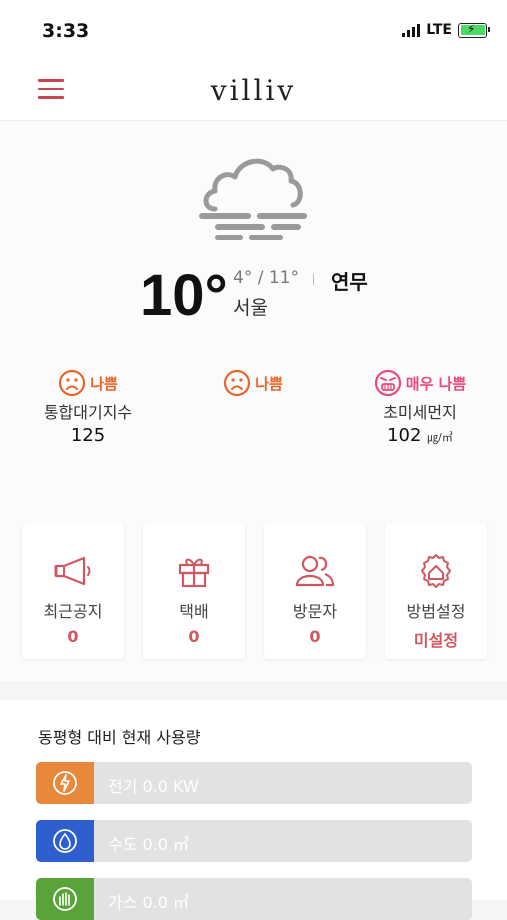 The height and width of the screenshot is (920, 507). Describe the element at coordinates (266, 278) in the screenshot. I see `temperature-range: 4° / 11°` at that location.